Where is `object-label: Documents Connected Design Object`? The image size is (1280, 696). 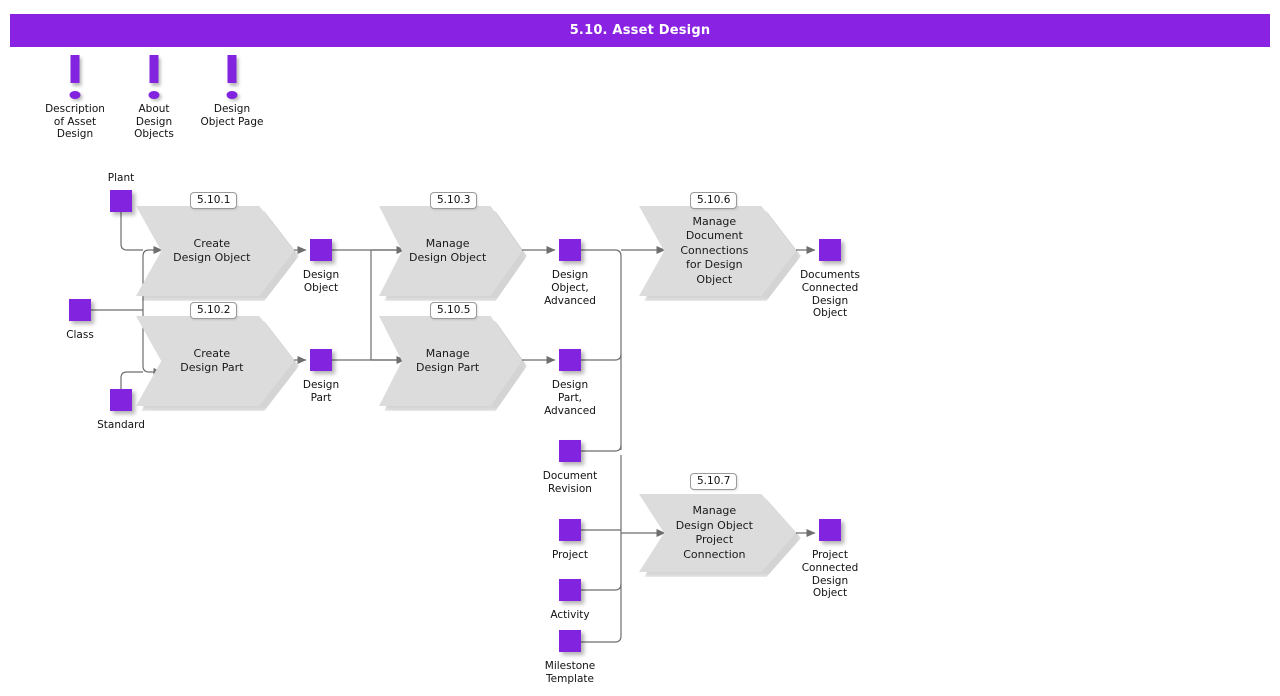
object-label: Documents Connected Design Object is located at coordinates (830, 294).